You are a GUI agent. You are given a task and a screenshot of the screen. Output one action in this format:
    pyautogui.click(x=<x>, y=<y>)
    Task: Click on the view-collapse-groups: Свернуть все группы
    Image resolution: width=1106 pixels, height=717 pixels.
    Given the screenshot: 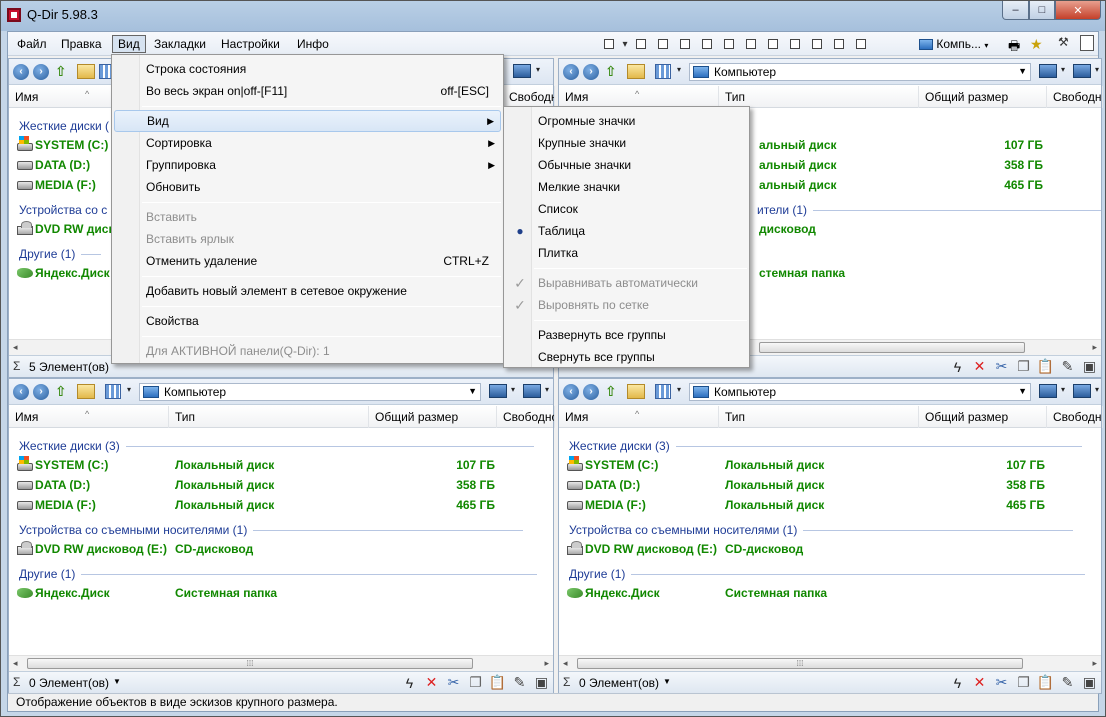 What is the action you would take?
    pyautogui.click(x=626, y=357)
    